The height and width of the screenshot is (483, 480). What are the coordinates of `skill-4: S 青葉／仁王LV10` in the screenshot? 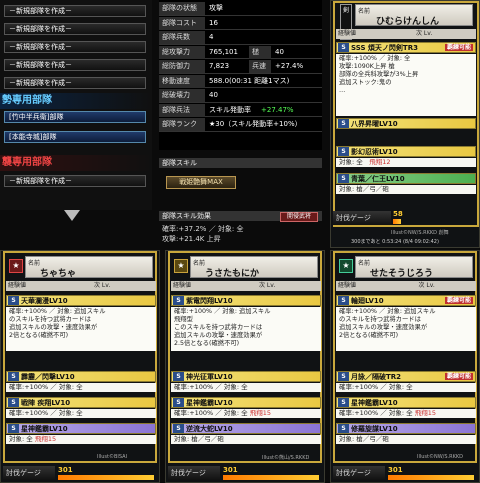 It's located at (406, 178).